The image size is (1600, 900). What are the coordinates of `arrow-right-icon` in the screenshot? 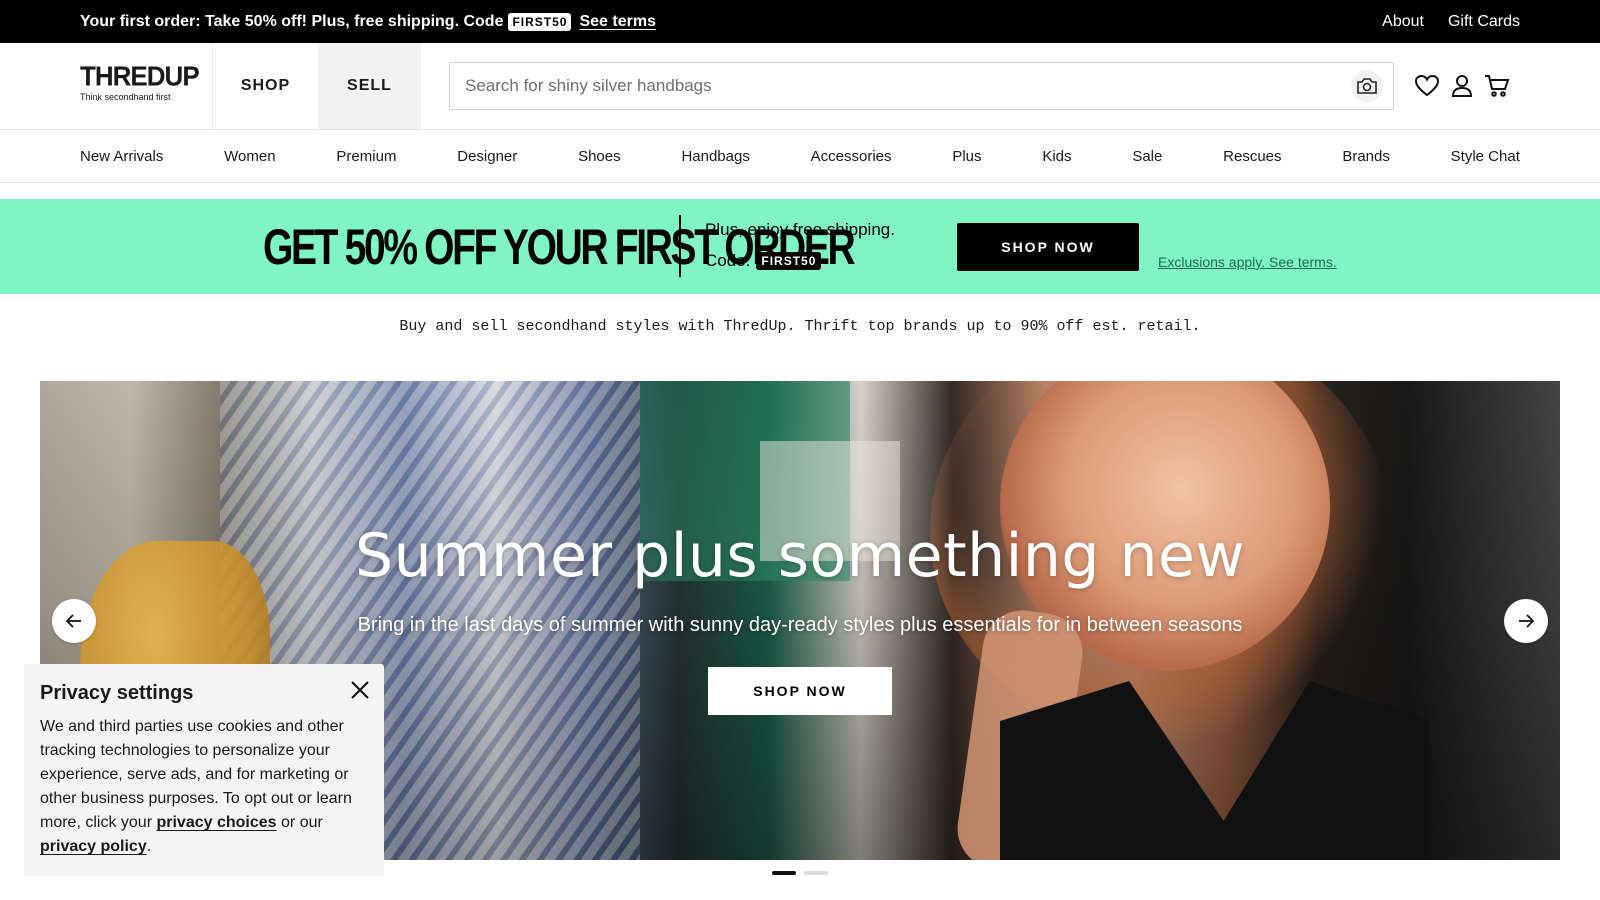 It's located at (1527, 621).